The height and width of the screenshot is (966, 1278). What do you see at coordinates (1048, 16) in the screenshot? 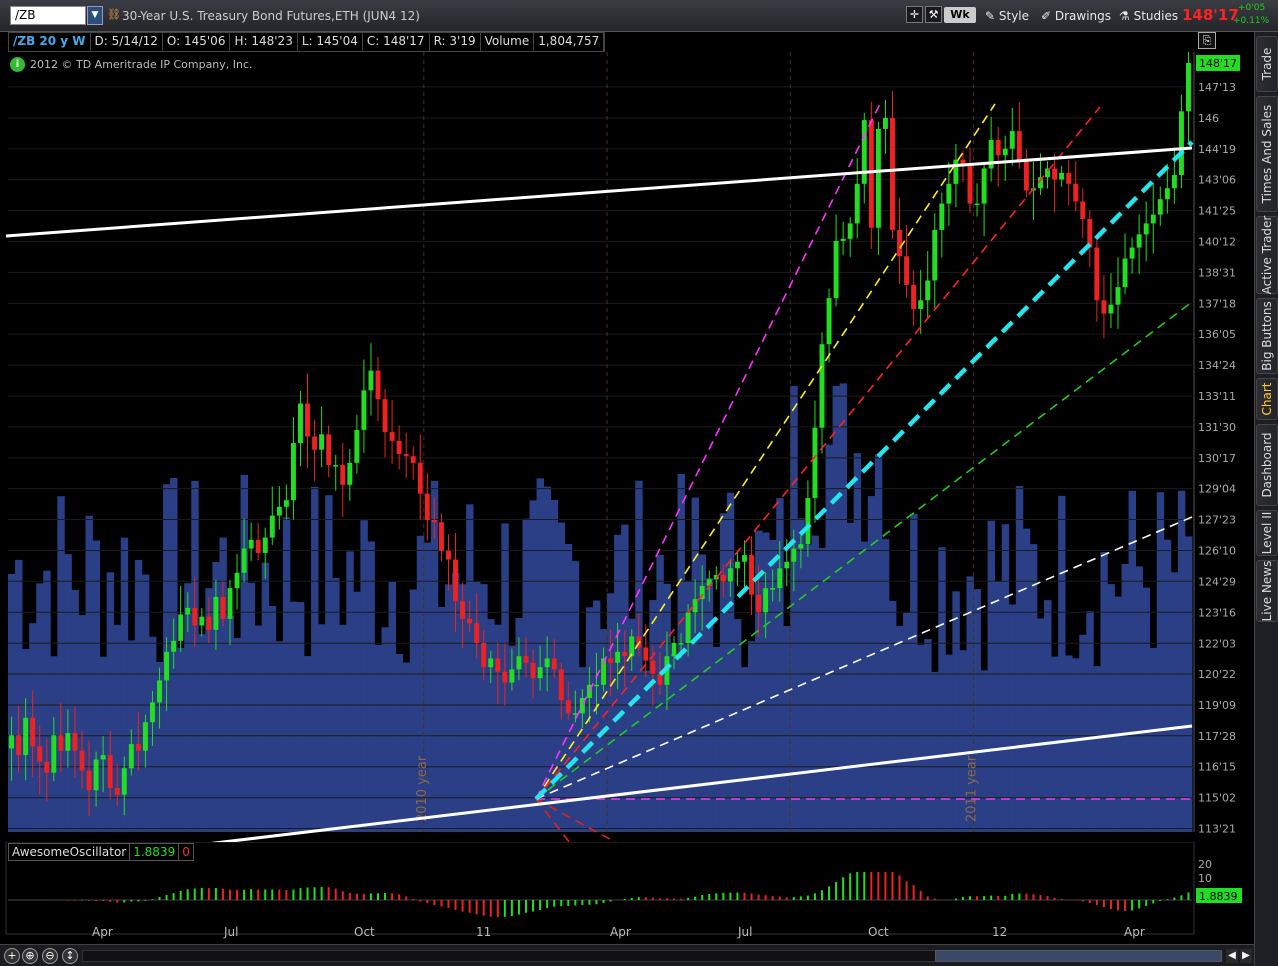
I see `pencil-icon: ✐` at bounding box center [1048, 16].